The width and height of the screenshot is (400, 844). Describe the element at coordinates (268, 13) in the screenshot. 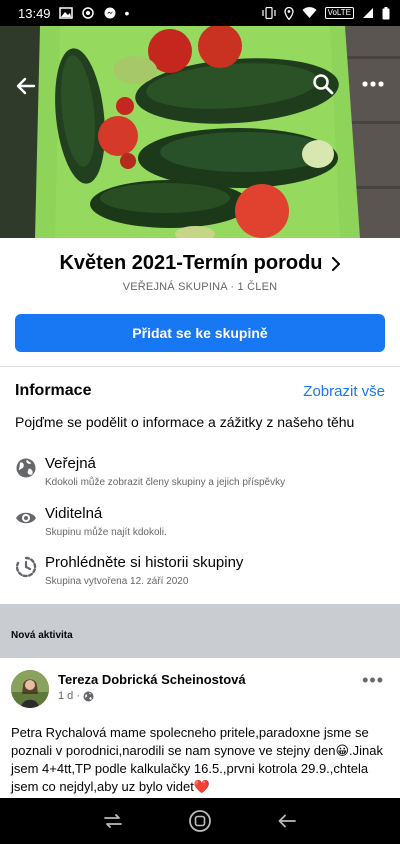

I see `vibrate-icon` at that location.